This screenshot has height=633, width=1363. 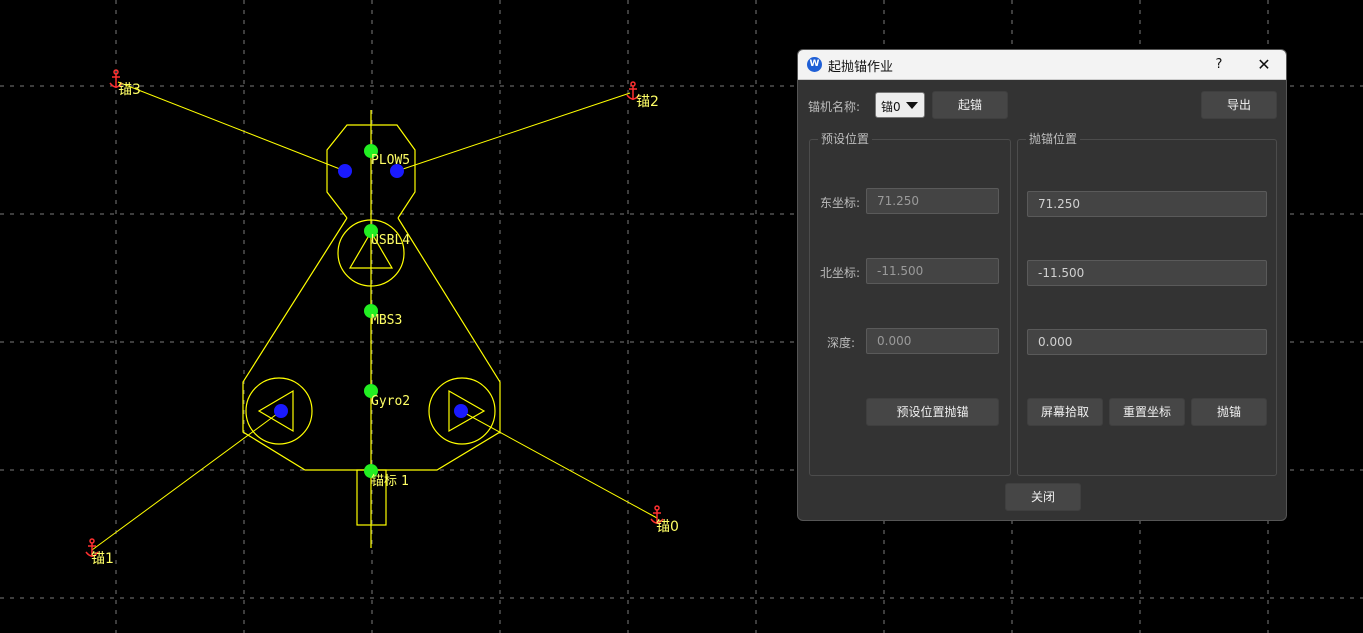 I want to click on preset-east-field, so click(x=932, y=201).